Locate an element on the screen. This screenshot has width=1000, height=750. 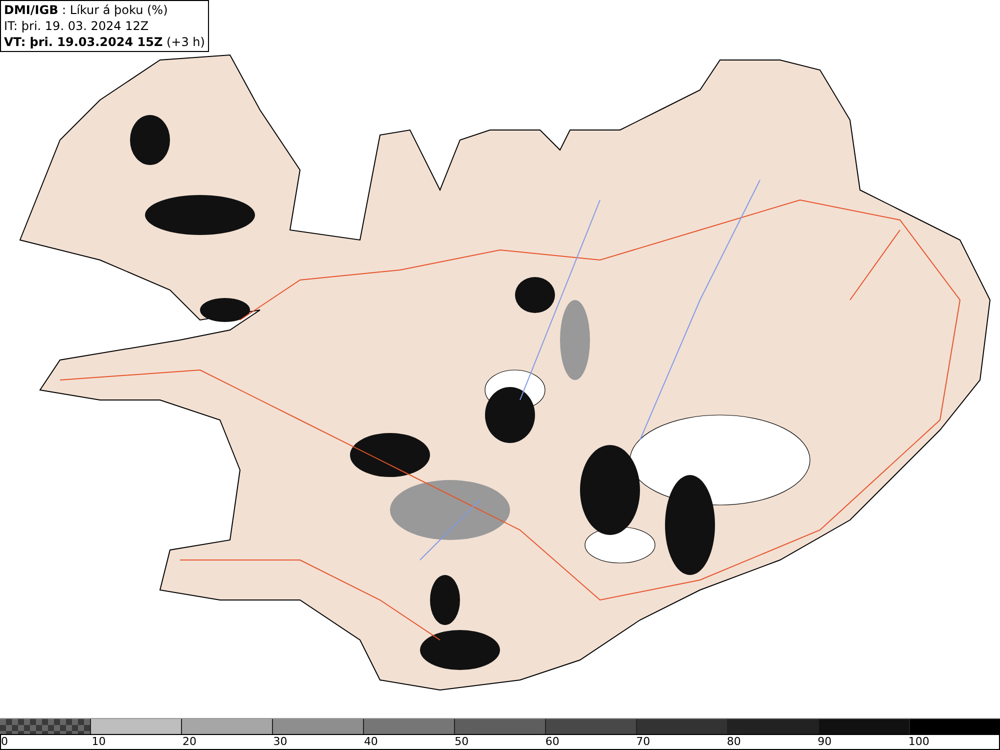
tick-label: 0 is located at coordinates (4, 741).